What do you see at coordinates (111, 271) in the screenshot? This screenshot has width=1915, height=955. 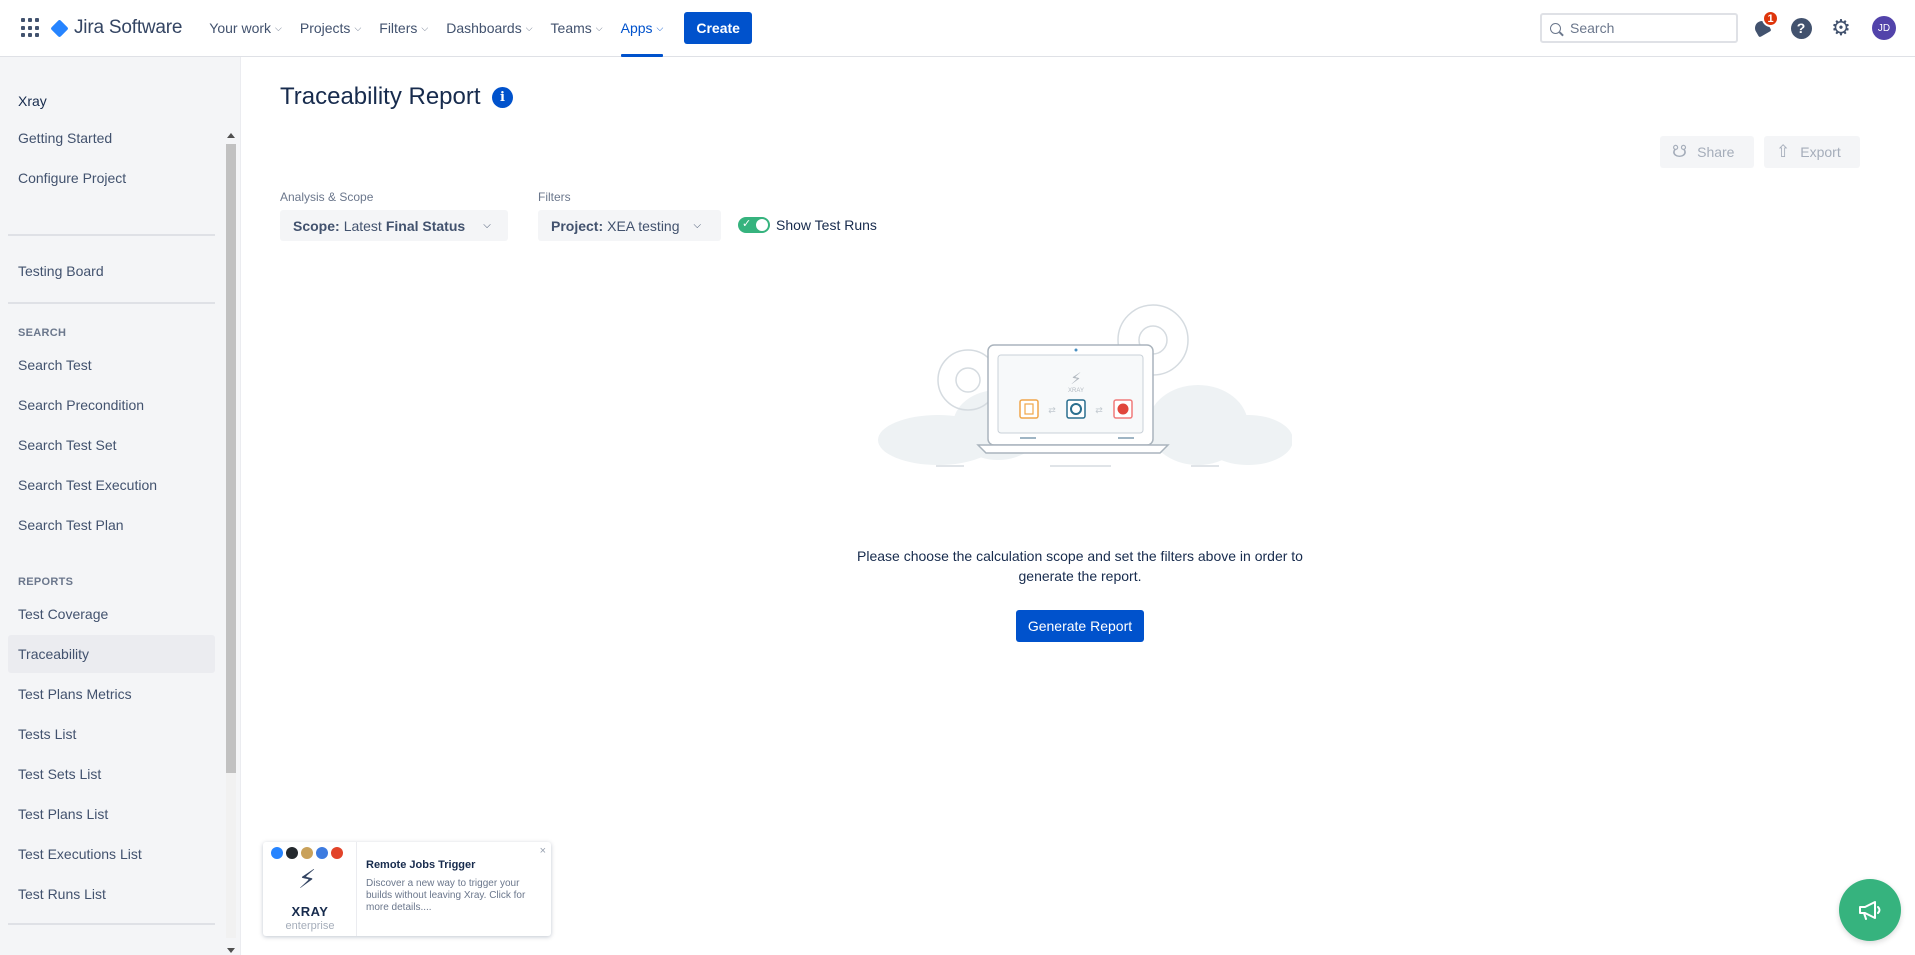 I see `sidebar-item-testing-board: Testing Board` at bounding box center [111, 271].